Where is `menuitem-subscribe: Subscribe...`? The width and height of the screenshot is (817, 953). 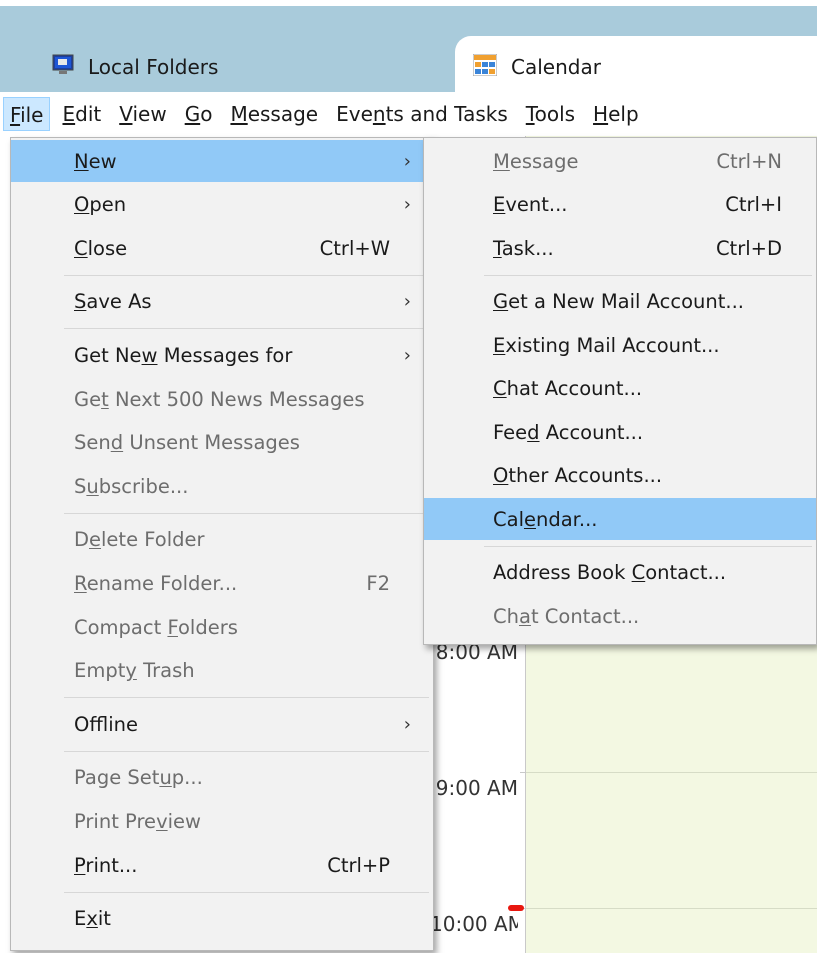
menuitem-subscribe: Subscribe... is located at coordinates (222, 486).